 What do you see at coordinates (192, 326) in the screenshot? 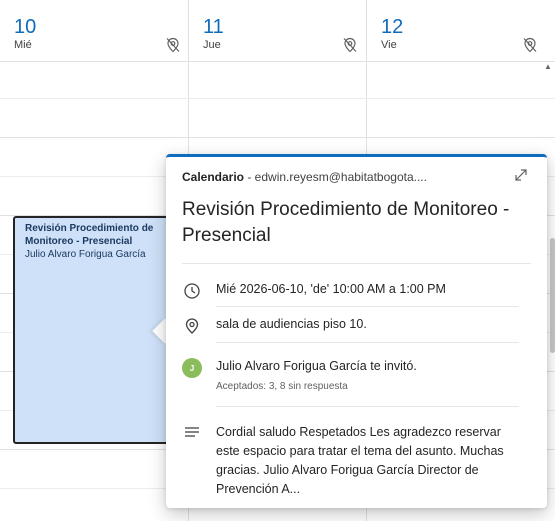
I see `location-icon` at bounding box center [192, 326].